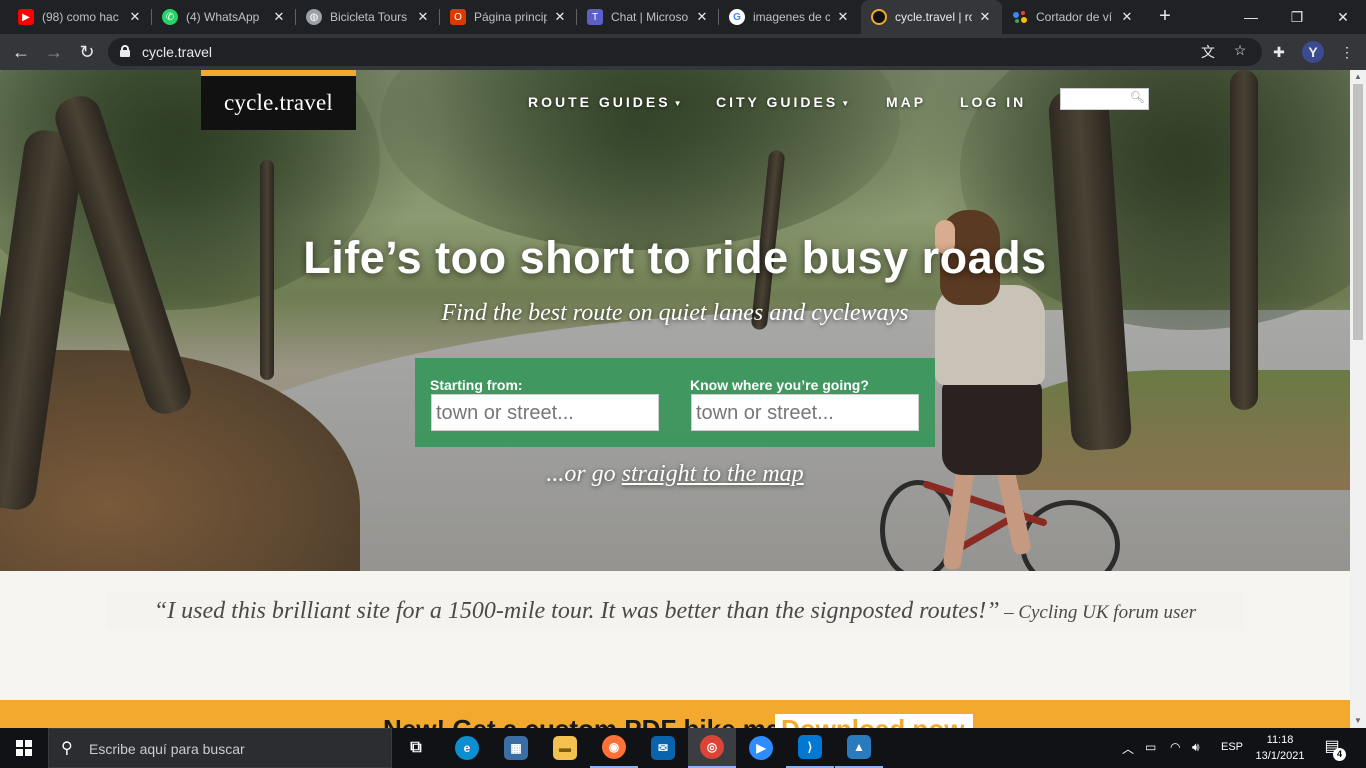 The height and width of the screenshot is (768, 1366). What do you see at coordinates (1128, 748) in the screenshot?
I see `show-hidden-icons-chevron: ︿` at bounding box center [1128, 748].